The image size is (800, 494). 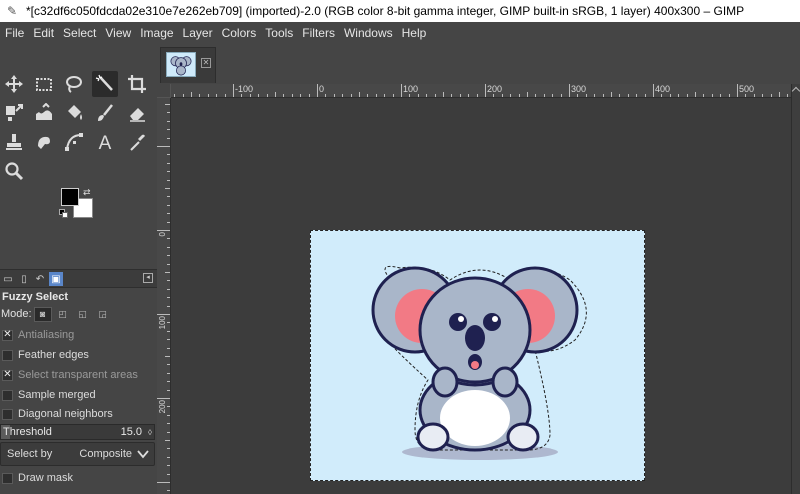 What do you see at coordinates (411, 89) in the screenshot?
I see `ruler-label: 100` at bounding box center [411, 89].